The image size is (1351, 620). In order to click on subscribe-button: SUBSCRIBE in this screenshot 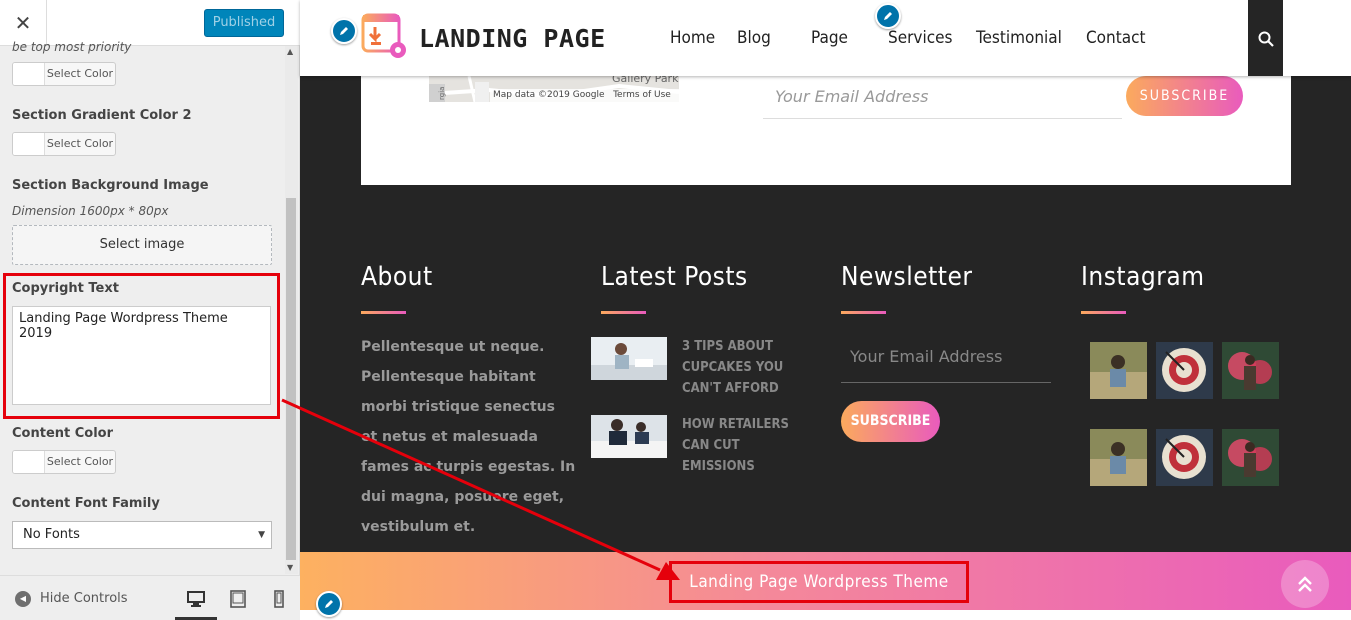, I will do `click(1184, 96)`.